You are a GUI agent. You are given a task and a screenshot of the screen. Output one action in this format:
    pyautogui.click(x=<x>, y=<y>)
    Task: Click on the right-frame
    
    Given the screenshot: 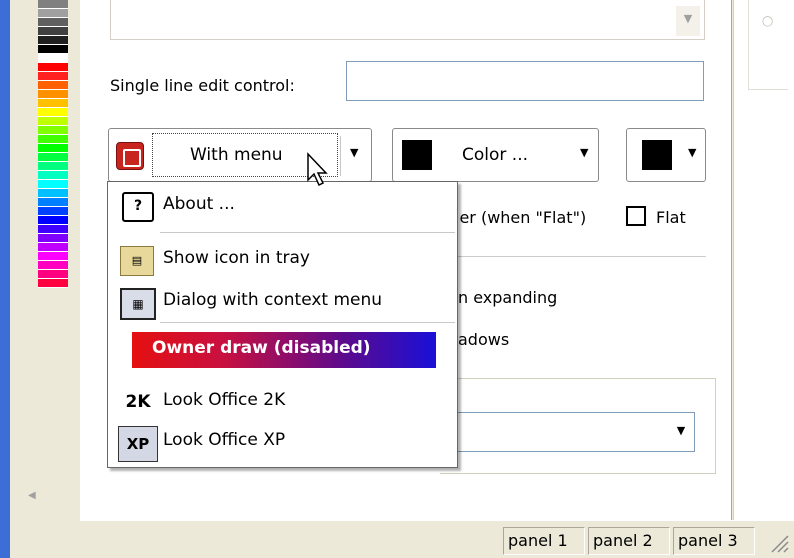 What is the action you would take?
    pyautogui.click(x=768, y=45)
    